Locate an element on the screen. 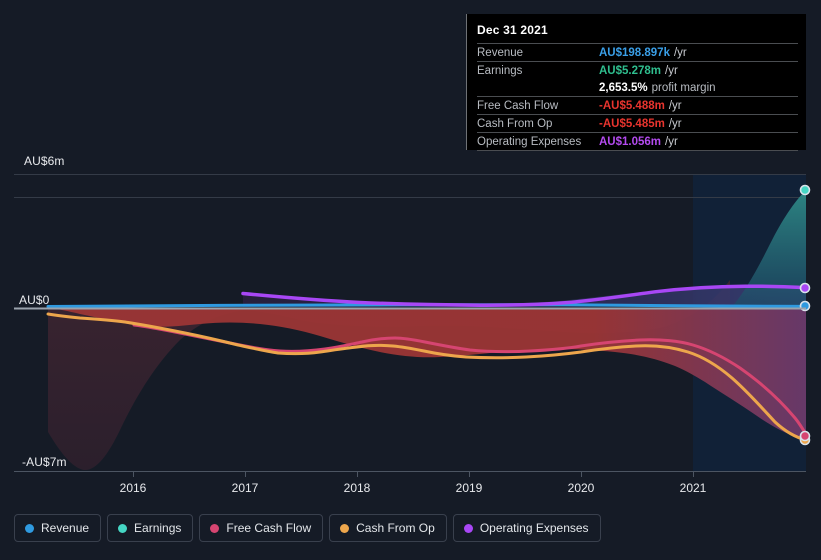 This screenshot has height=560, width=821. legend-label-operating-expenses: Operating Expenses is located at coordinates (534, 528).